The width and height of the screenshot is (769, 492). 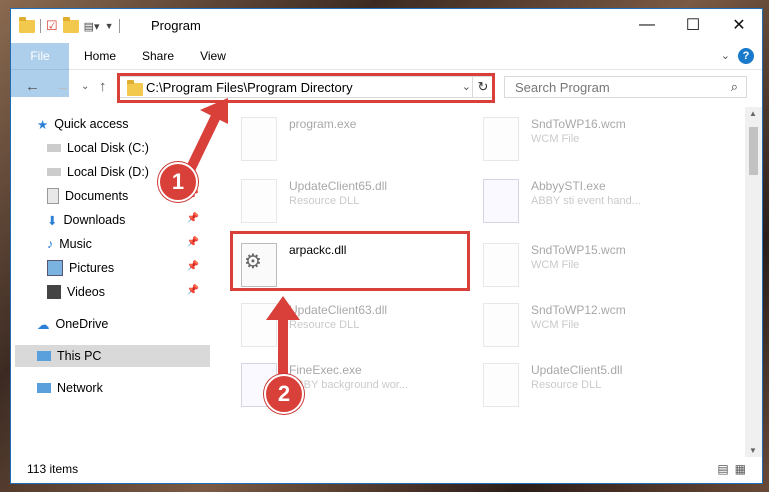 I want to click on sidebar-item-this-pc: This PC, so click(x=112, y=356).